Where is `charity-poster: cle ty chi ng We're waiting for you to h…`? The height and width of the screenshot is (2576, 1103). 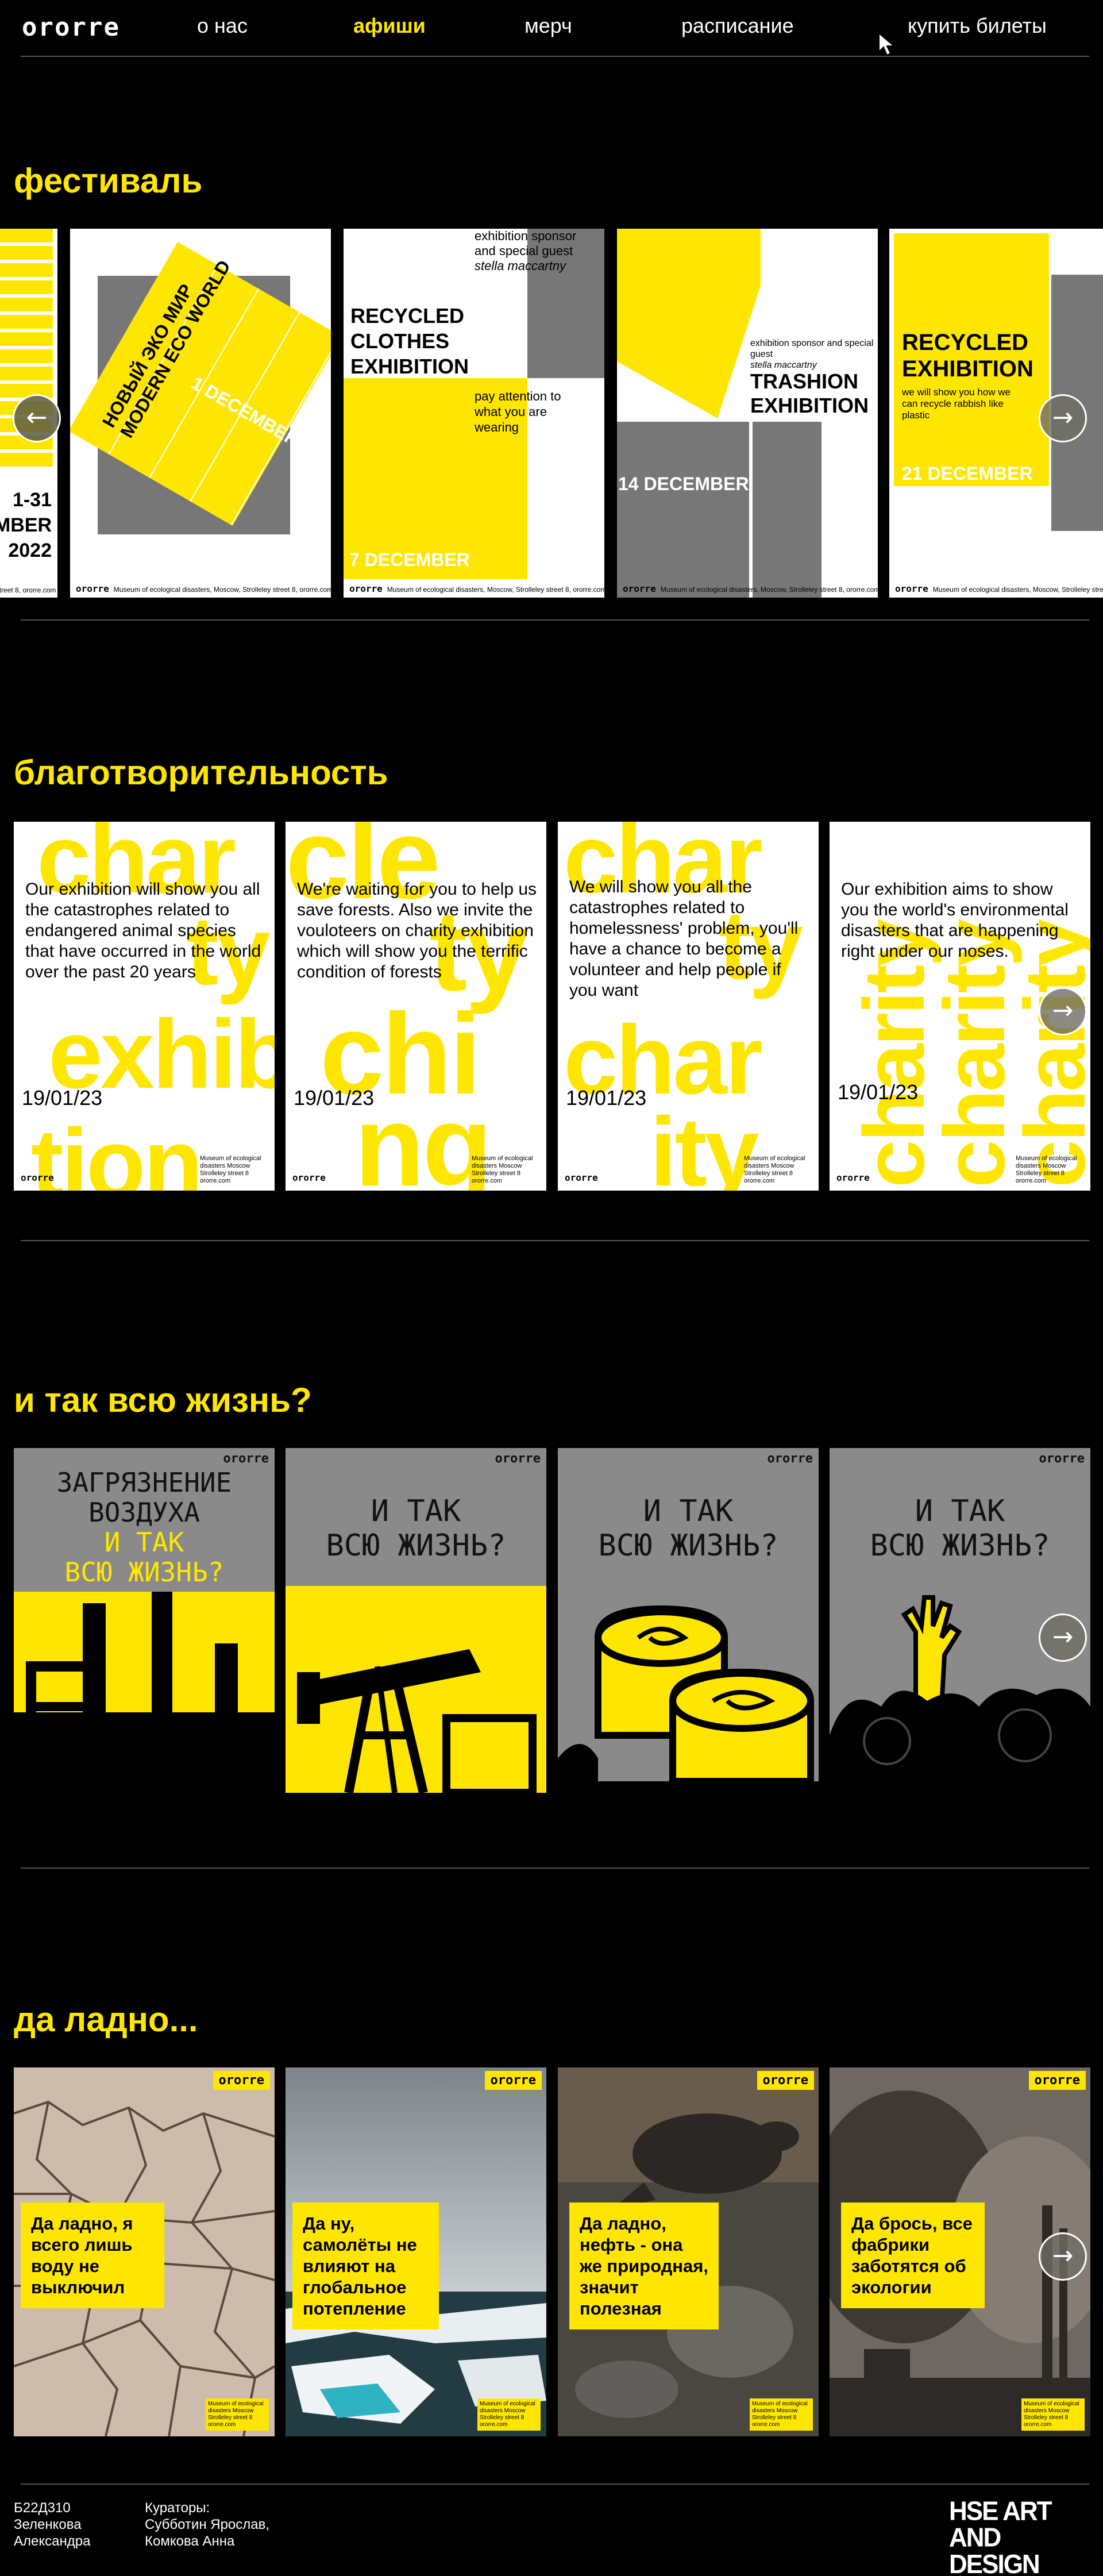 charity-poster: cle ty chi ng We're waiting for you to h… is located at coordinates (416, 1006).